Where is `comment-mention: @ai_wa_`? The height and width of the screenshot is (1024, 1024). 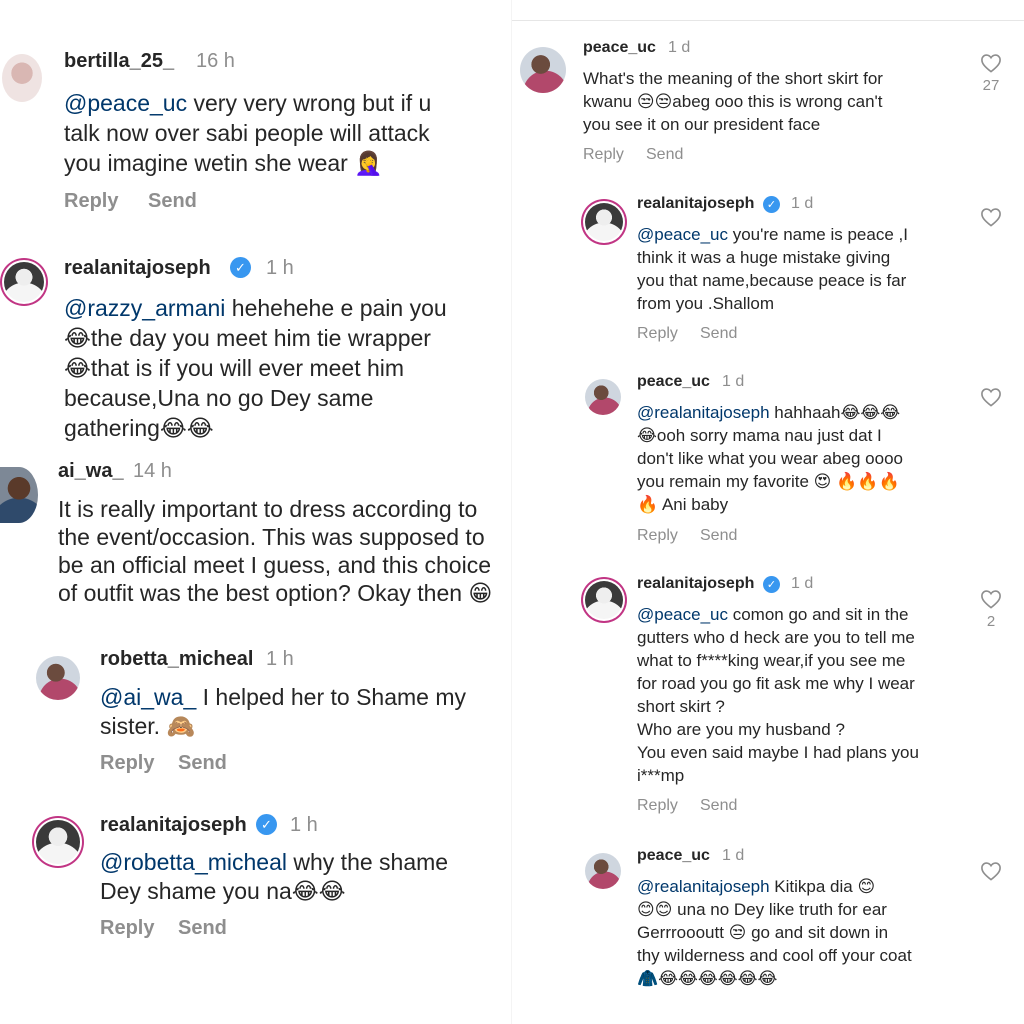 comment-mention: @ai_wa_ is located at coordinates (148, 697).